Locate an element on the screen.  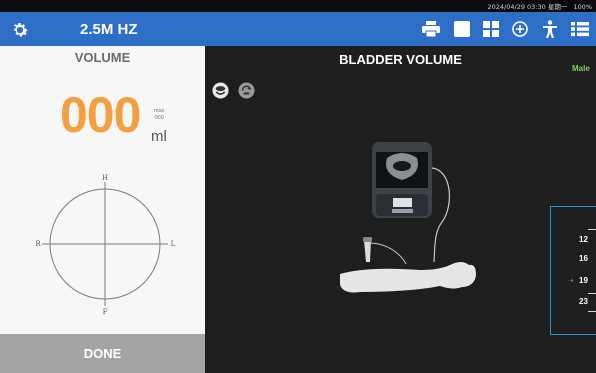
patient-body-icon is located at coordinates (408, 277).